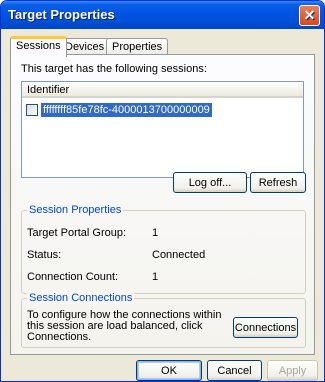 Image resolution: width=325 pixels, height=382 pixels. What do you see at coordinates (38, 46) in the screenshot?
I see `tab-sessions: Sessions` at bounding box center [38, 46].